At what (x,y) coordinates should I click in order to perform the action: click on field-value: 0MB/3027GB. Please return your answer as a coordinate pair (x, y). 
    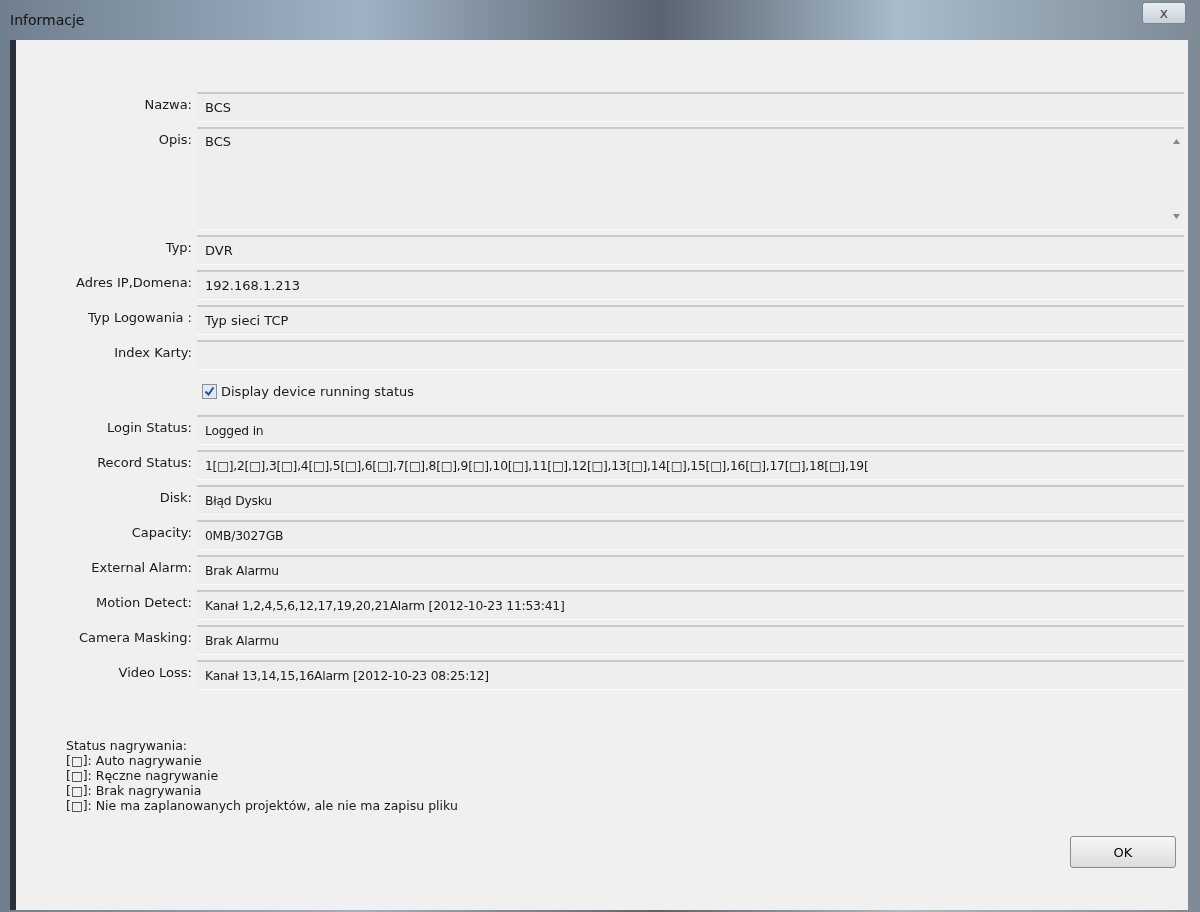
    Looking at the image, I should click on (244, 535).